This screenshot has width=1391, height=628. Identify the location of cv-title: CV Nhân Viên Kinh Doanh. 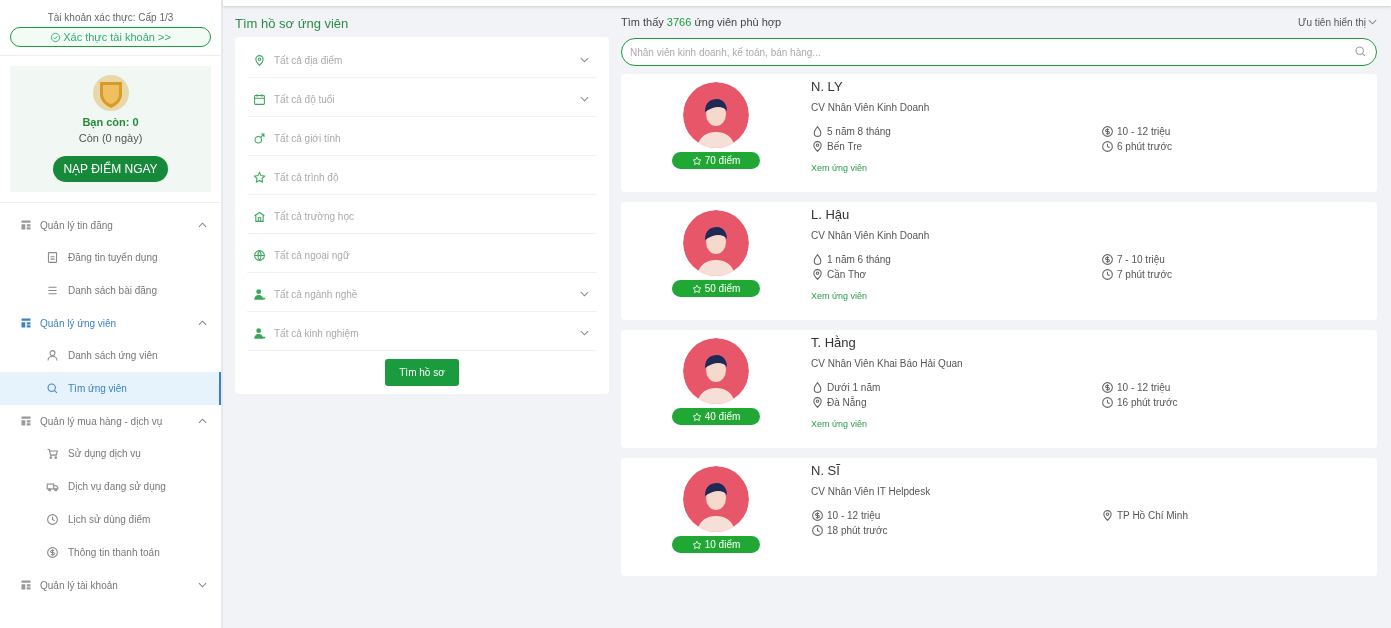
(871, 235).